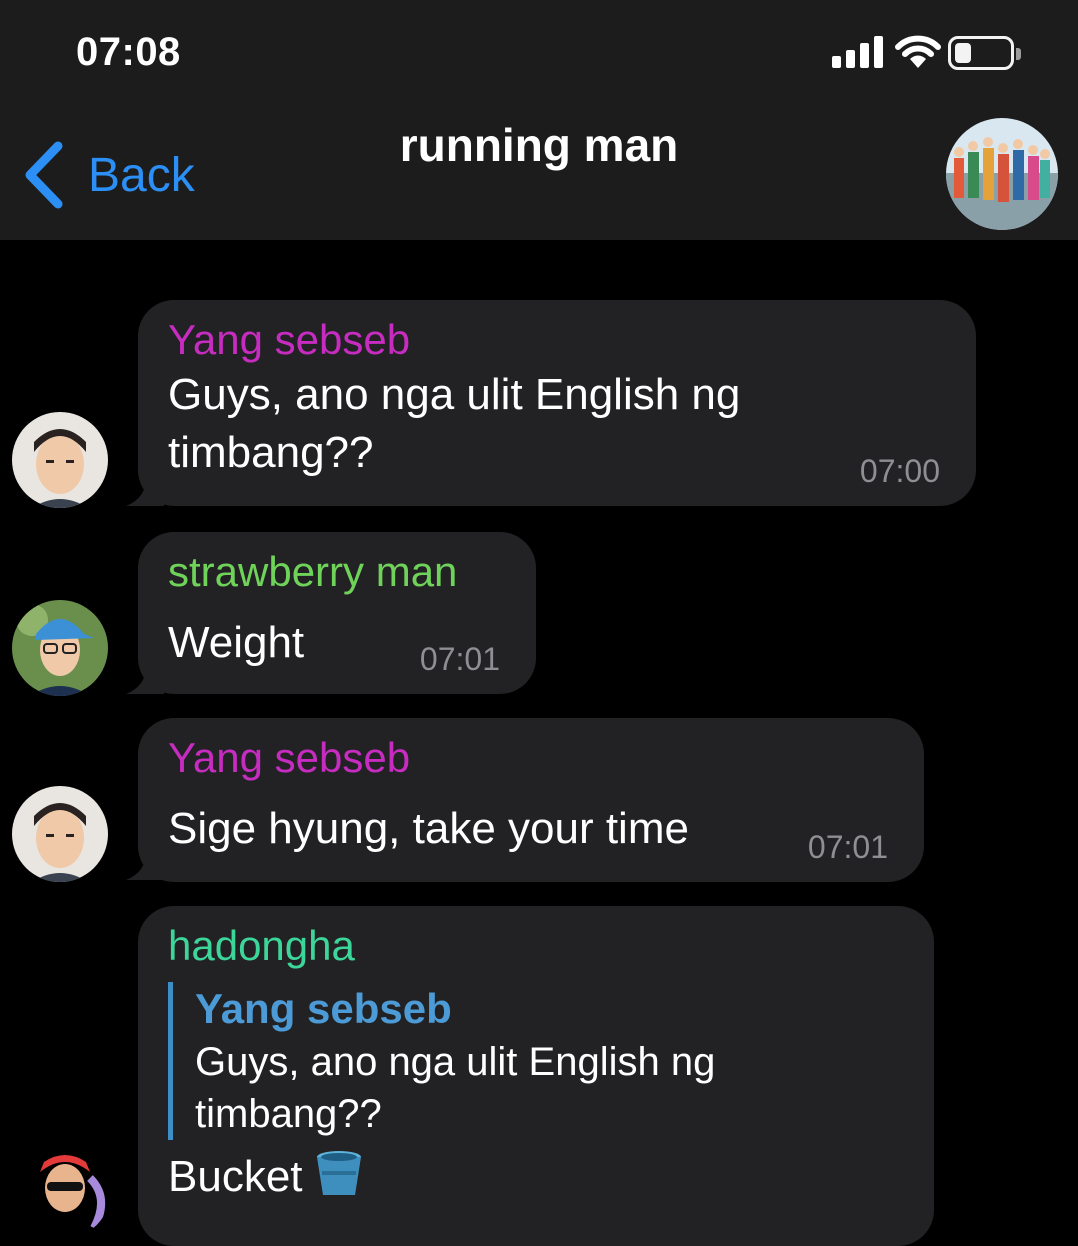 This screenshot has height=1246, width=1078. Describe the element at coordinates (454, 423) in the screenshot. I see `message-text: Guys, ano nga ulit English ng timbang??` at that location.